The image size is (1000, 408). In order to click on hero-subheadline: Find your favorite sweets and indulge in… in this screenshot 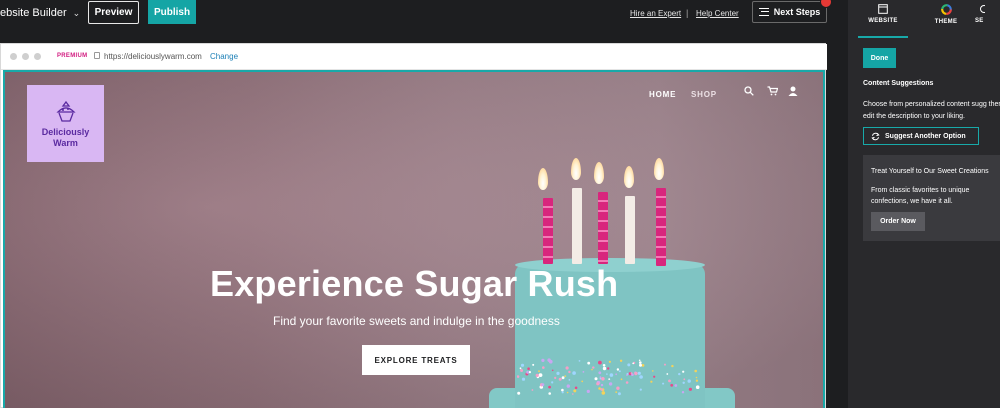, I will do `click(416, 321)`.